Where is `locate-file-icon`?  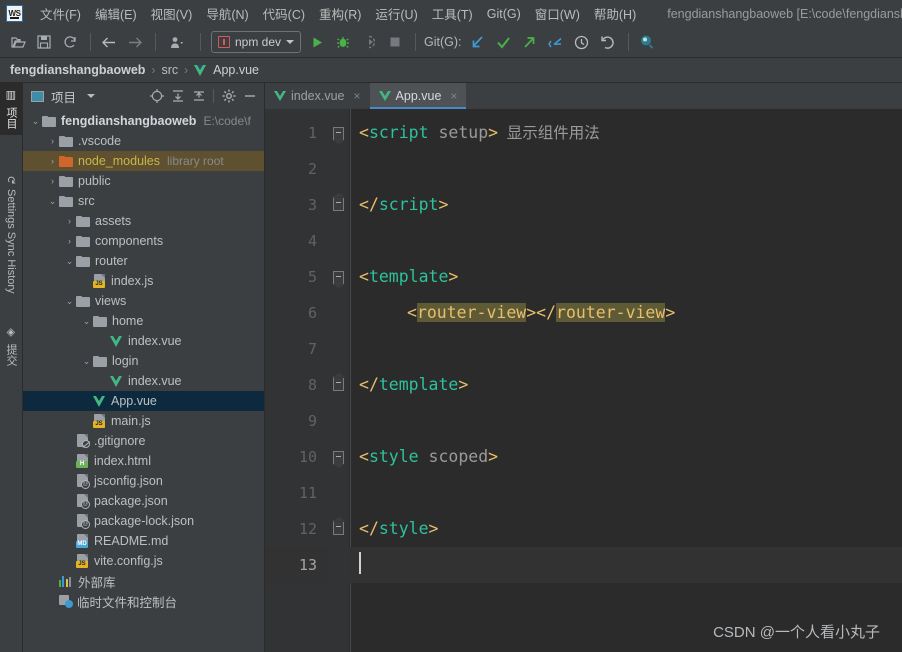 locate-file-icon is located at coordinates (156, 96).